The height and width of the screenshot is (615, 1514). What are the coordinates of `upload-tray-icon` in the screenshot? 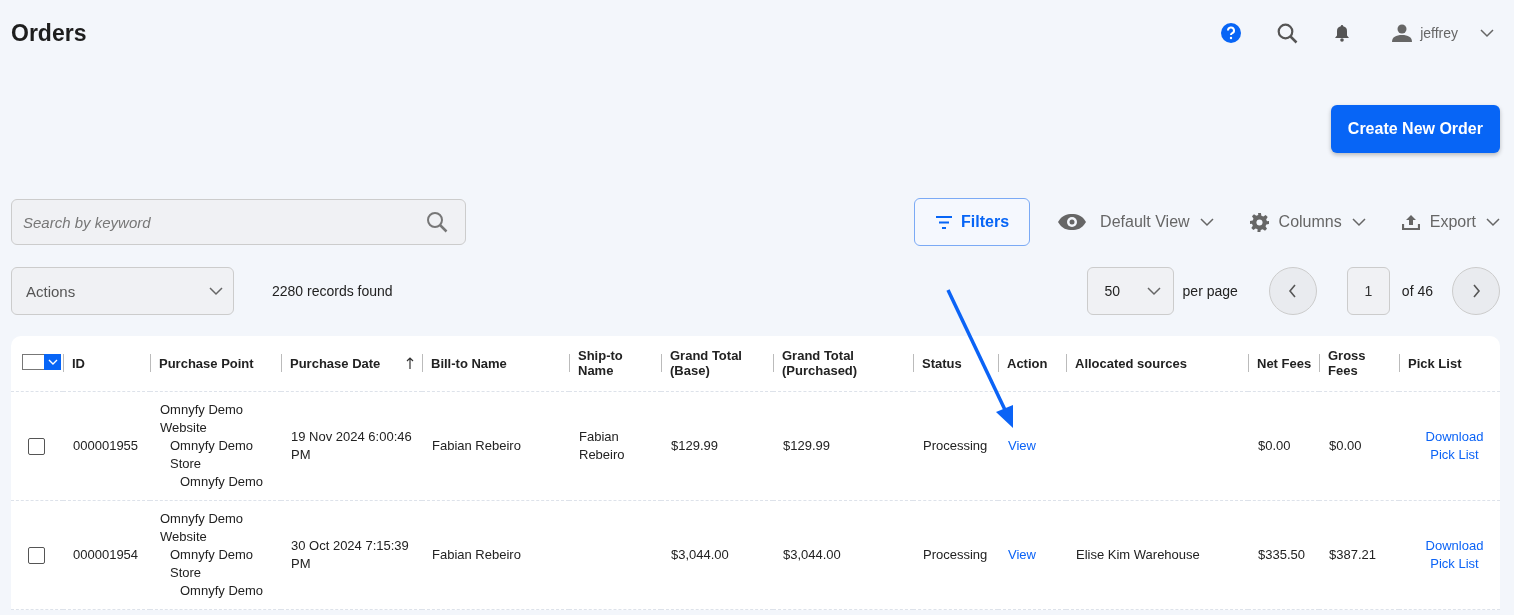 It's located at (1410, 222).